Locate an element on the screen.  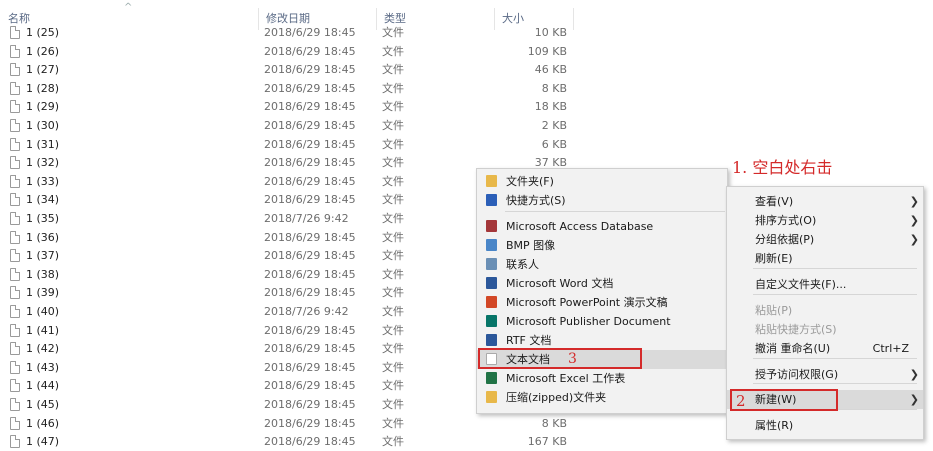
file-name: 1 (35) is located at coordinates (43, 218).